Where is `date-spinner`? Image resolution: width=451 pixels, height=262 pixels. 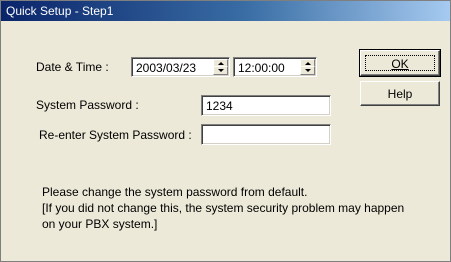 date-spinner is located at coordinates (220, 67).